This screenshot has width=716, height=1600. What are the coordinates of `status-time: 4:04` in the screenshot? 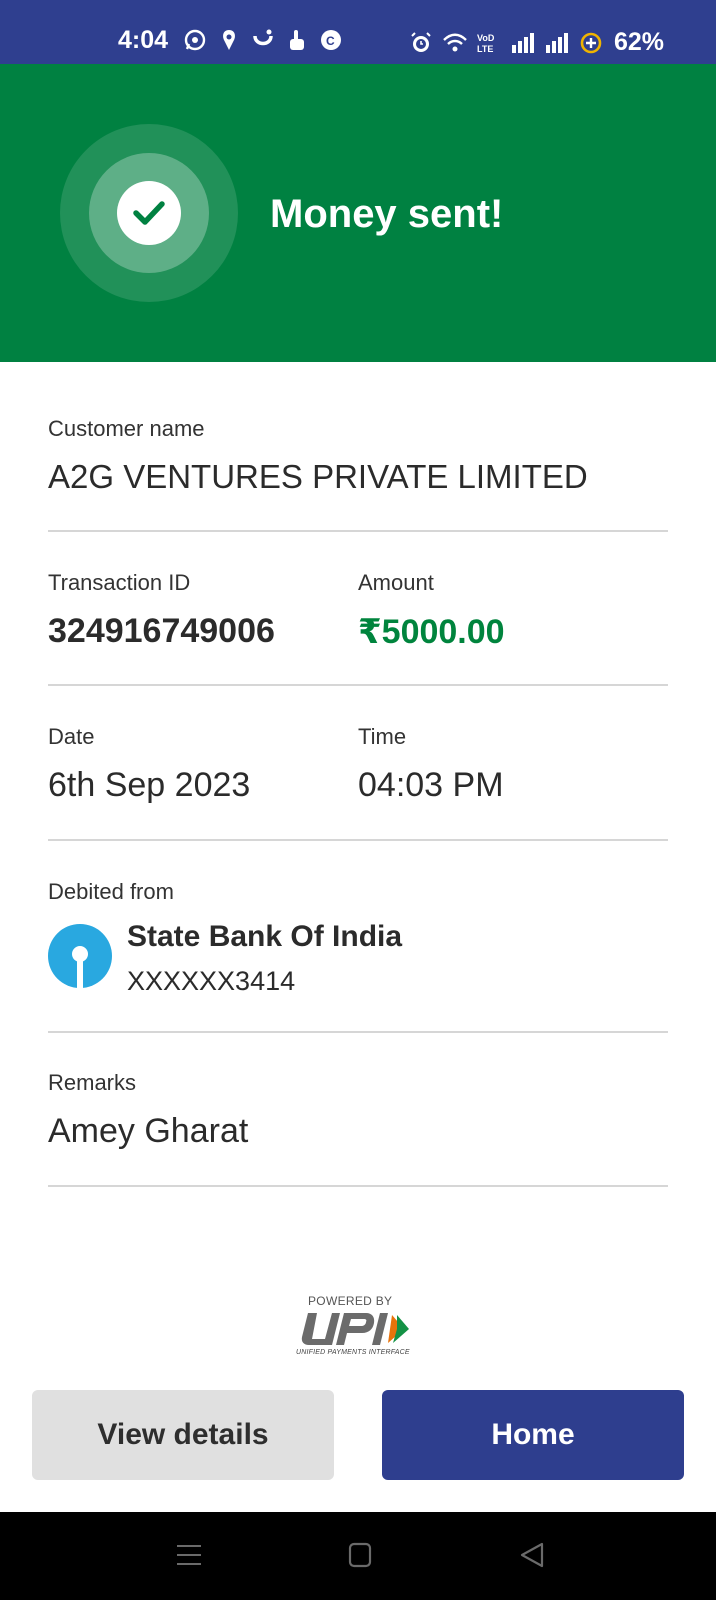 It's located at (143, 40).